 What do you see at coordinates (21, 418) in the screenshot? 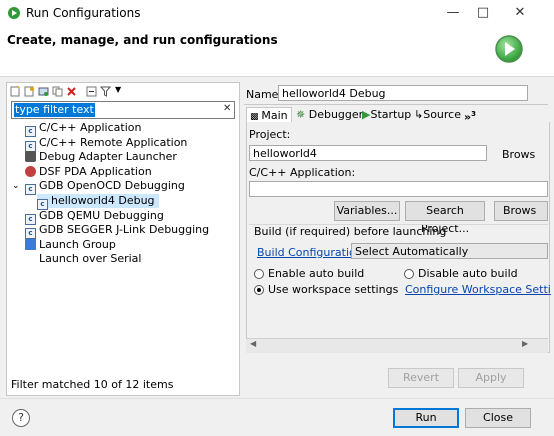
I see `help-icon: ?` at bounding box center [21, 418].